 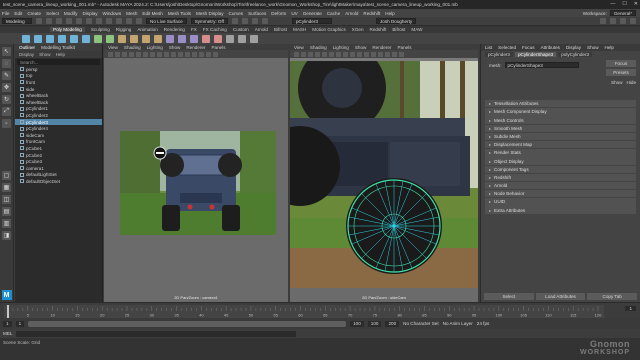 I want to click on ae-section-header: Smooth Mesh, so click(x=560, y=128).